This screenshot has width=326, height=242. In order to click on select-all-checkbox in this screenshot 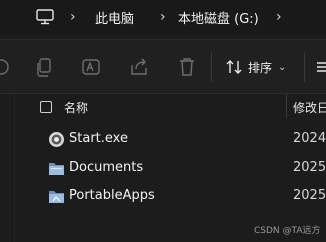, I will do `click(46, 107)`.